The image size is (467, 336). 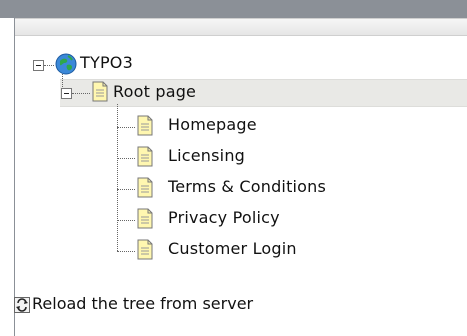 I want to click on tree-item-privacy-policy: Privacy Policy, so click(x=224, y=217).